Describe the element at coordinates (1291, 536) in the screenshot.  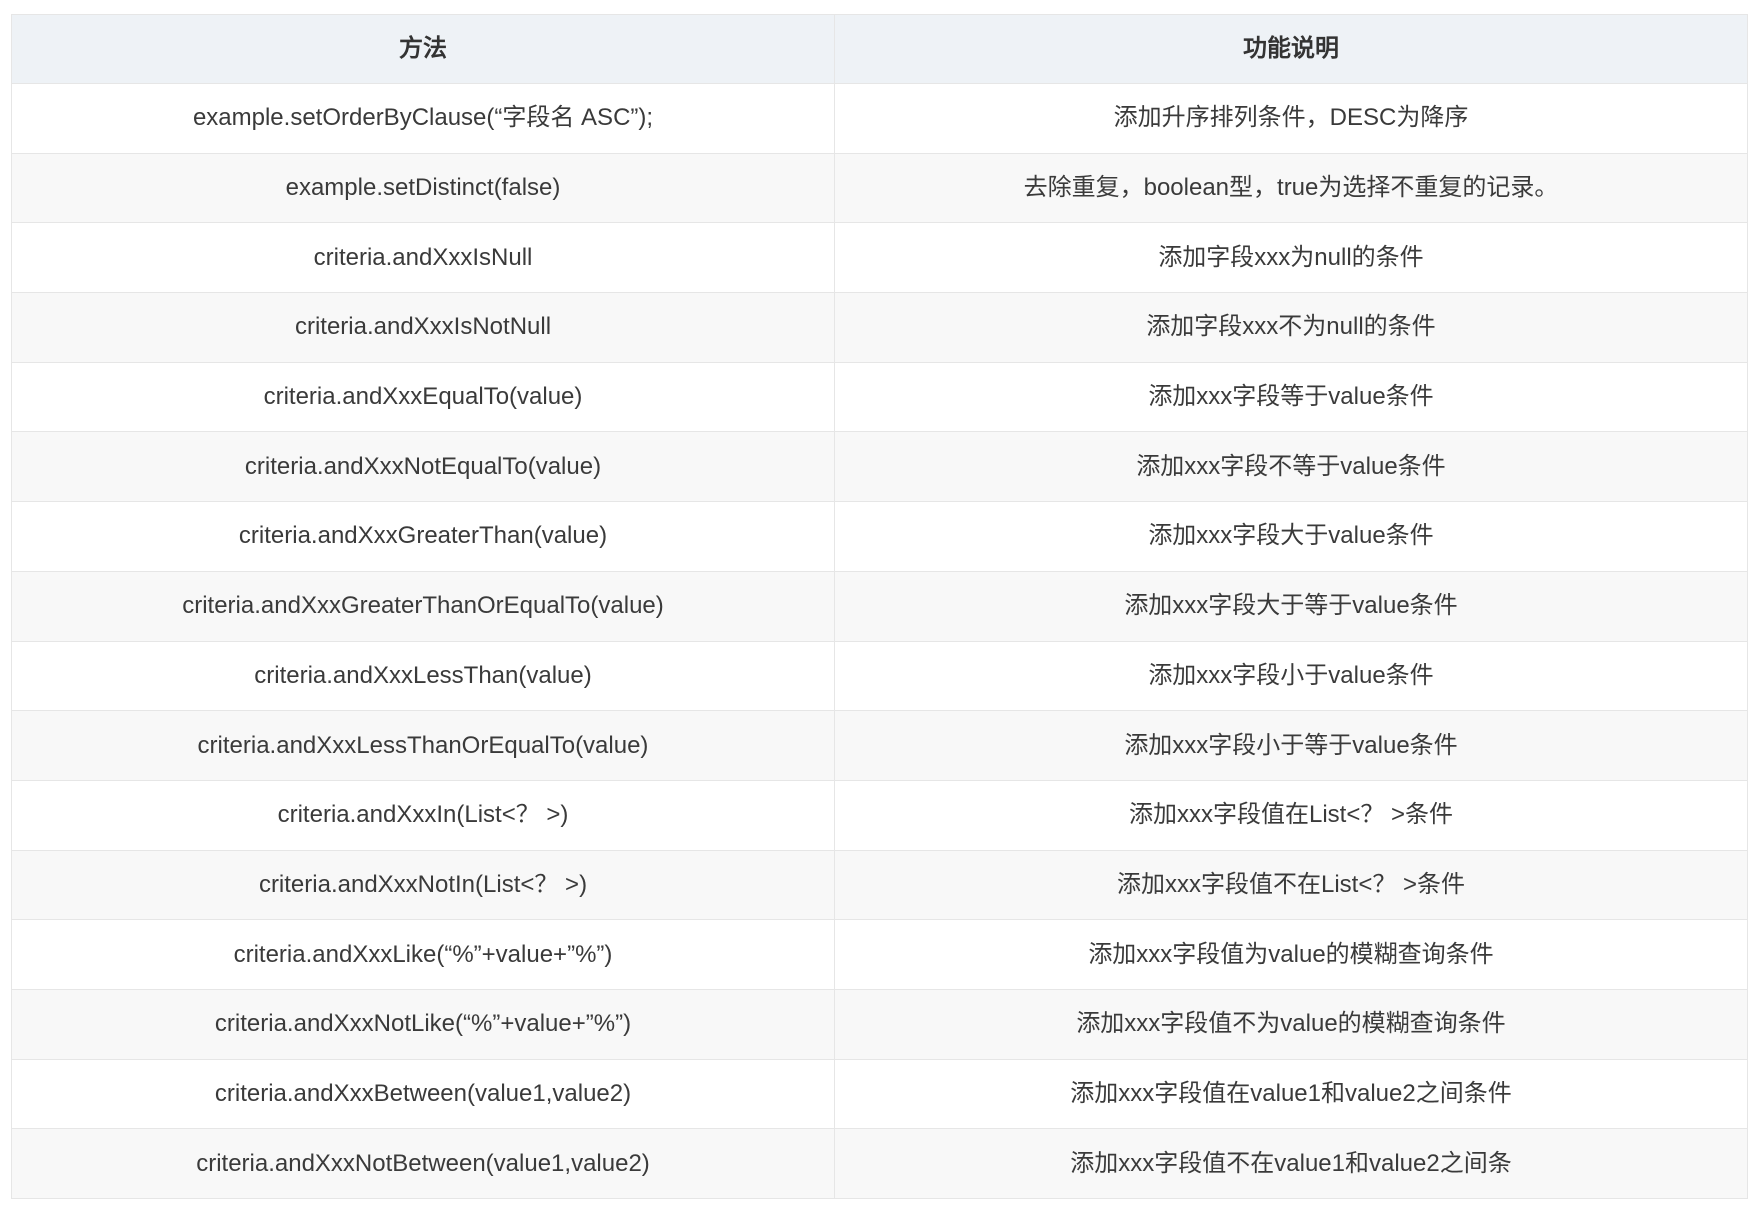
I see `description-cell: 添加xxx字段大于value条件` at that location.